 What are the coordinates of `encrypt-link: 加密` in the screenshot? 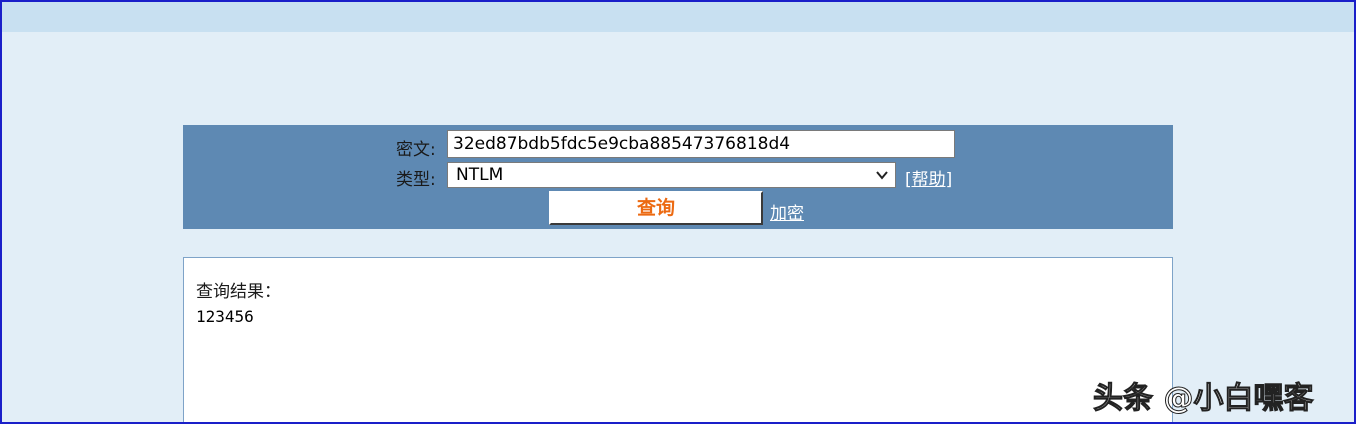 It's located at (787, 211).